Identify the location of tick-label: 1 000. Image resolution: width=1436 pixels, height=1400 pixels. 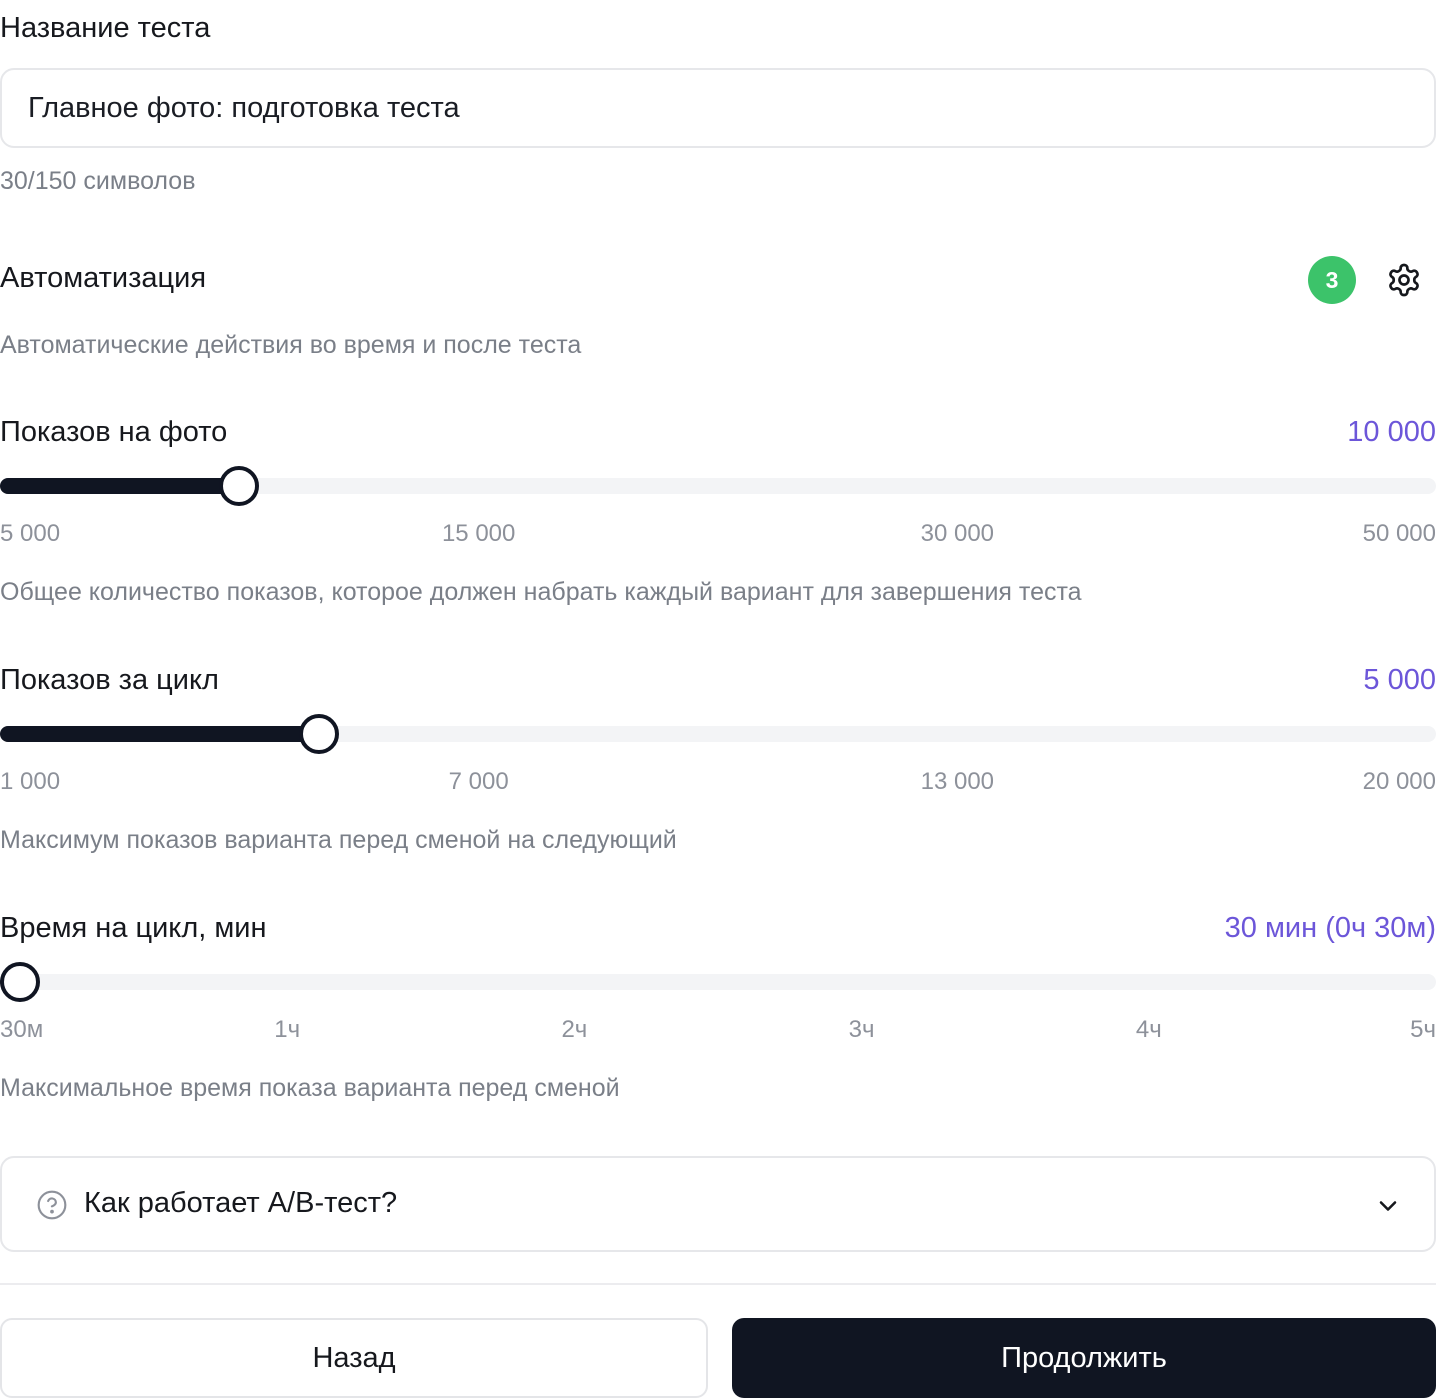
(30, 781).